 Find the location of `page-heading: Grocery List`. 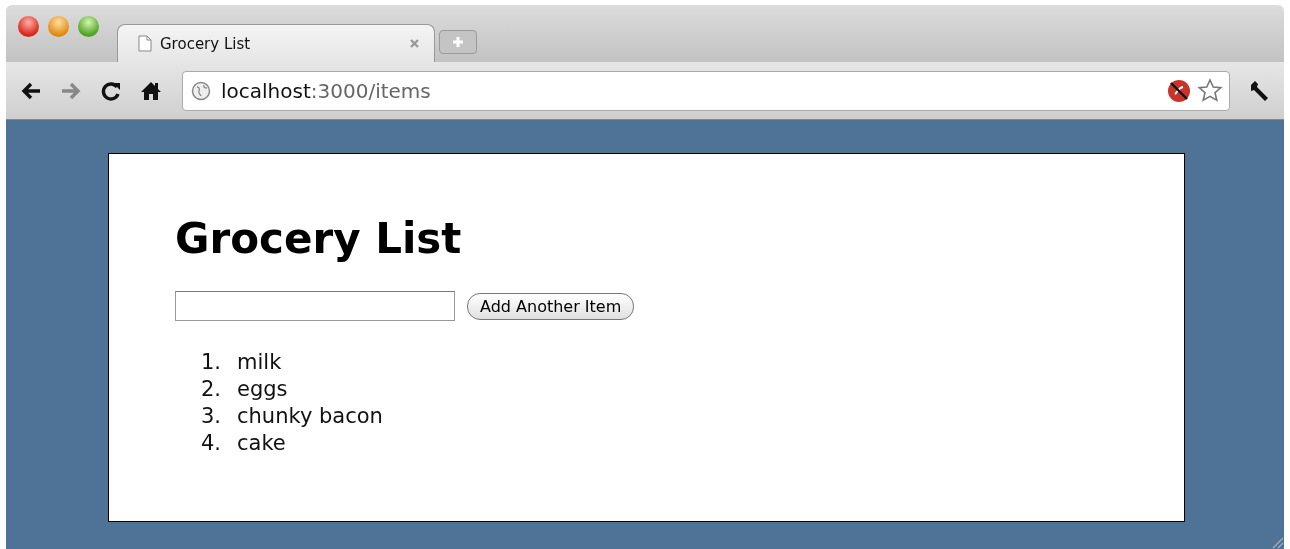

page-heading: Grocery List is located at coordinates (319, 238).